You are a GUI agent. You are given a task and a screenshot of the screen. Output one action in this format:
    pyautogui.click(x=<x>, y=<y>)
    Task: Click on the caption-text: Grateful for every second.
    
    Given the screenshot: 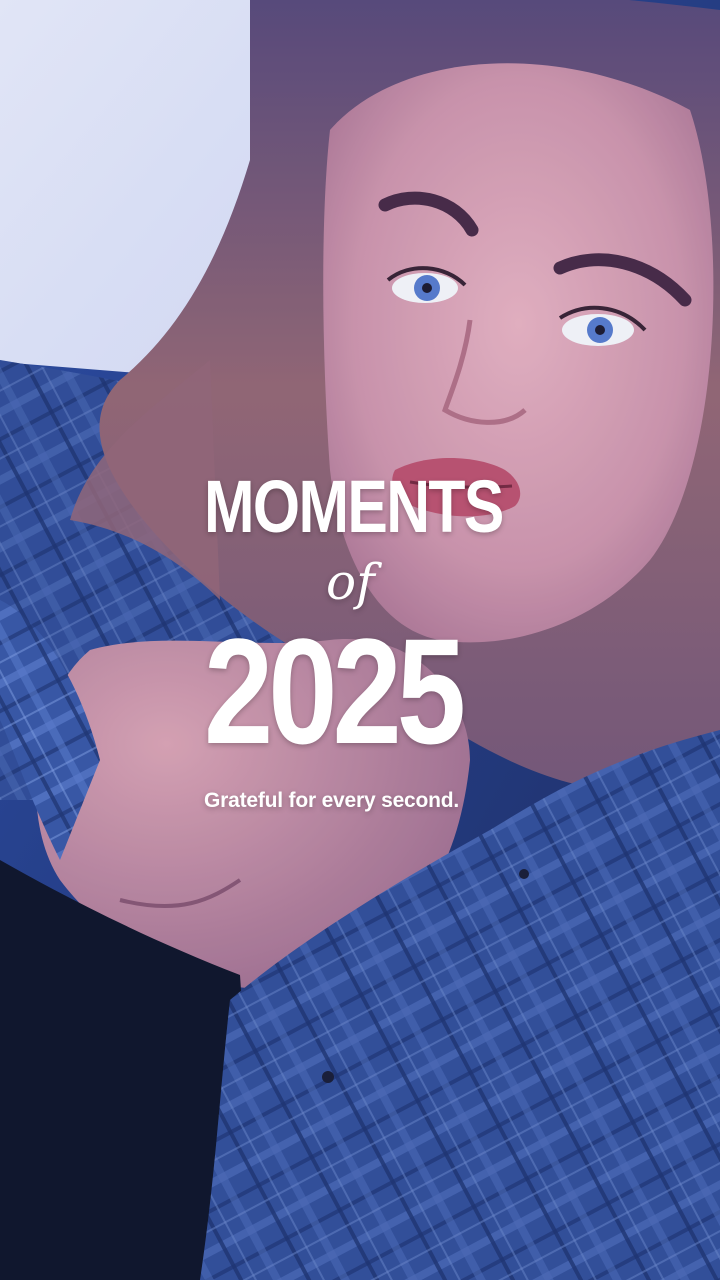 What is the action you would take?
    pyautogui.click(x=332, y=800)
    